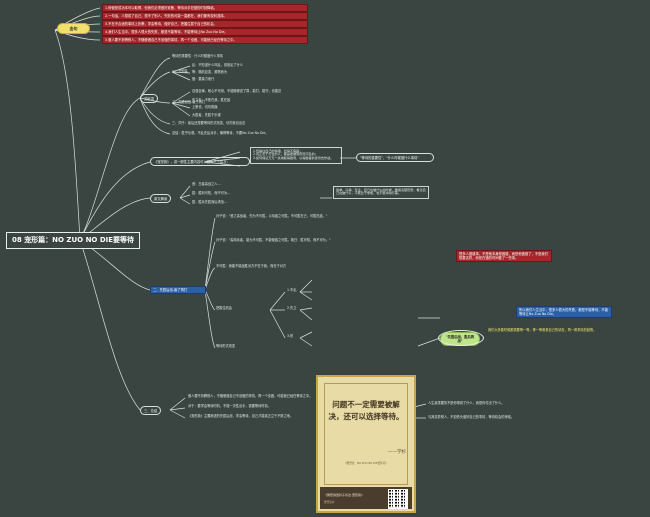 The width and height of the screenshot is (650, 517). I want to click on part2-item: 1.不乱, so click(292, 290).